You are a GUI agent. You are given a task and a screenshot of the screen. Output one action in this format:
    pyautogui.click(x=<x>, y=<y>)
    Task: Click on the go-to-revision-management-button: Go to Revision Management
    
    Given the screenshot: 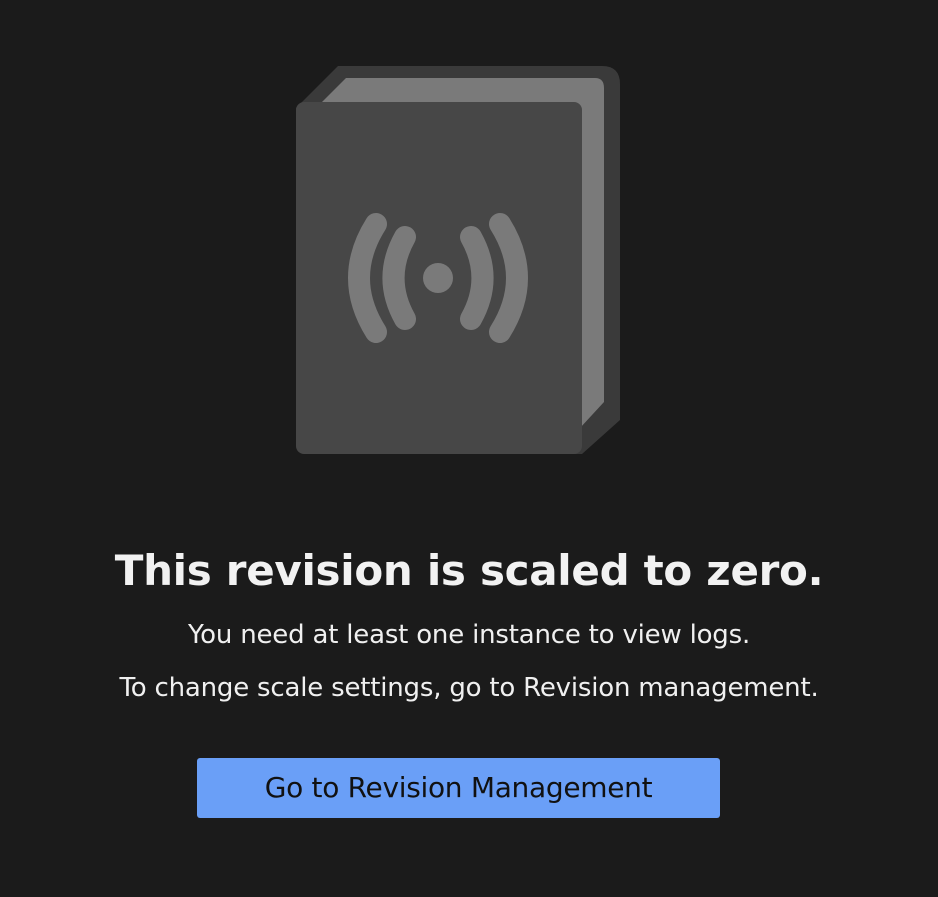 What is the action you would take?
    pyautogui.click(x=458, y=788)
    